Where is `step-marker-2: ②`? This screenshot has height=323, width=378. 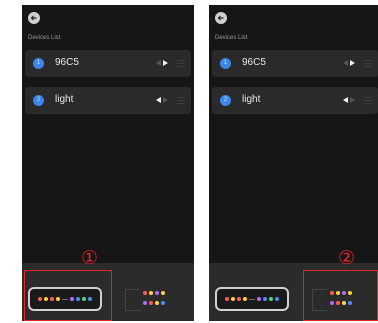 step-marker-2: ② is located at coordinates (347, 258).